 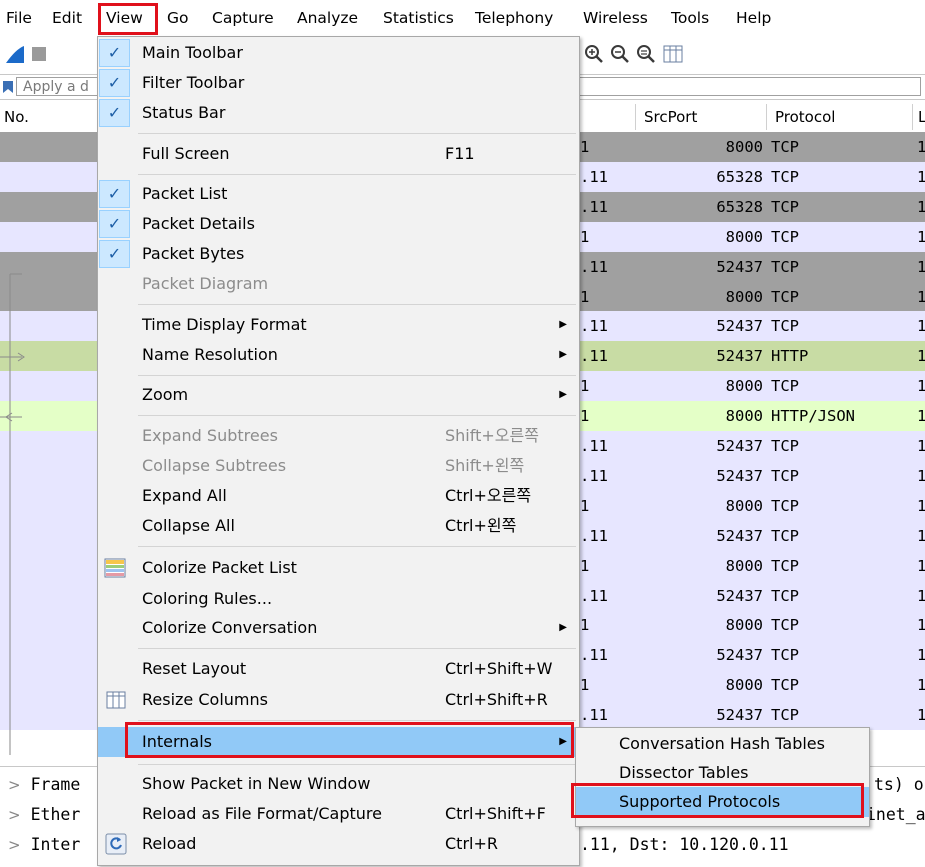 I want to click on menu-edit: Edit, so click(x=67, y=18).